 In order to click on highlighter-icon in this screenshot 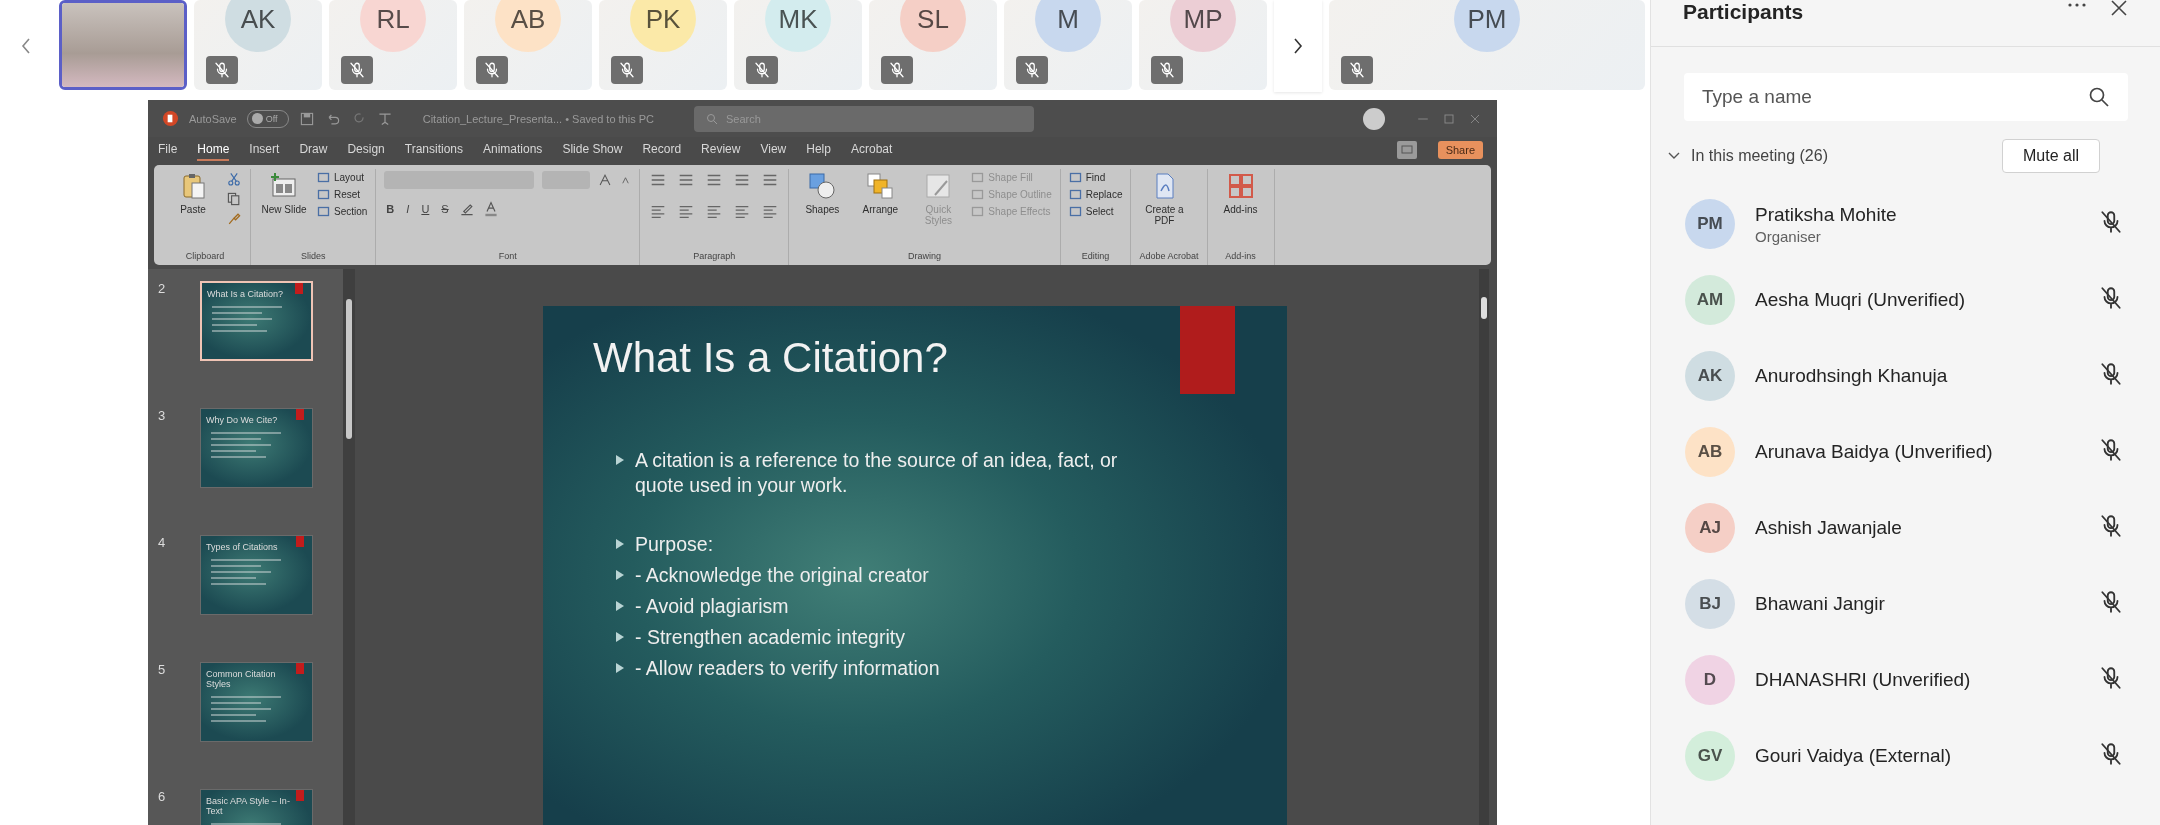, I will do `click(466, 209)`.